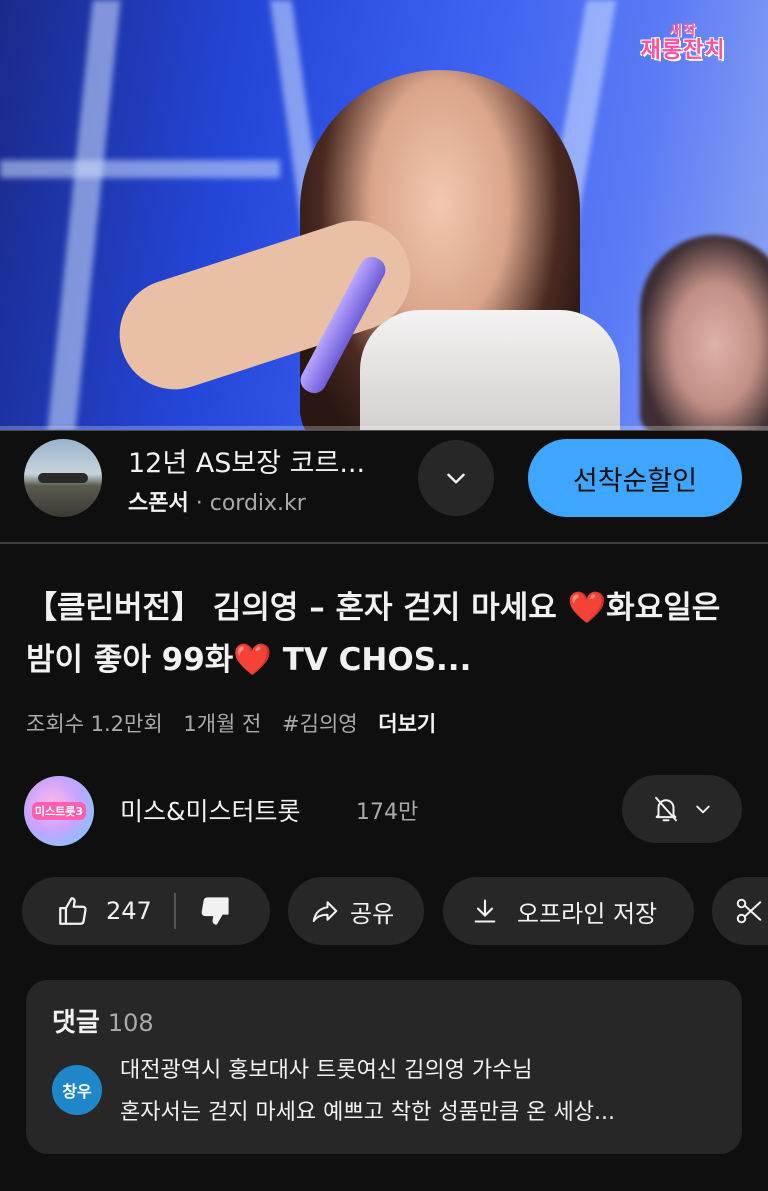 This screenshot has height=1191, width=768. I want to click on scissors-icon, so click(749, 911).